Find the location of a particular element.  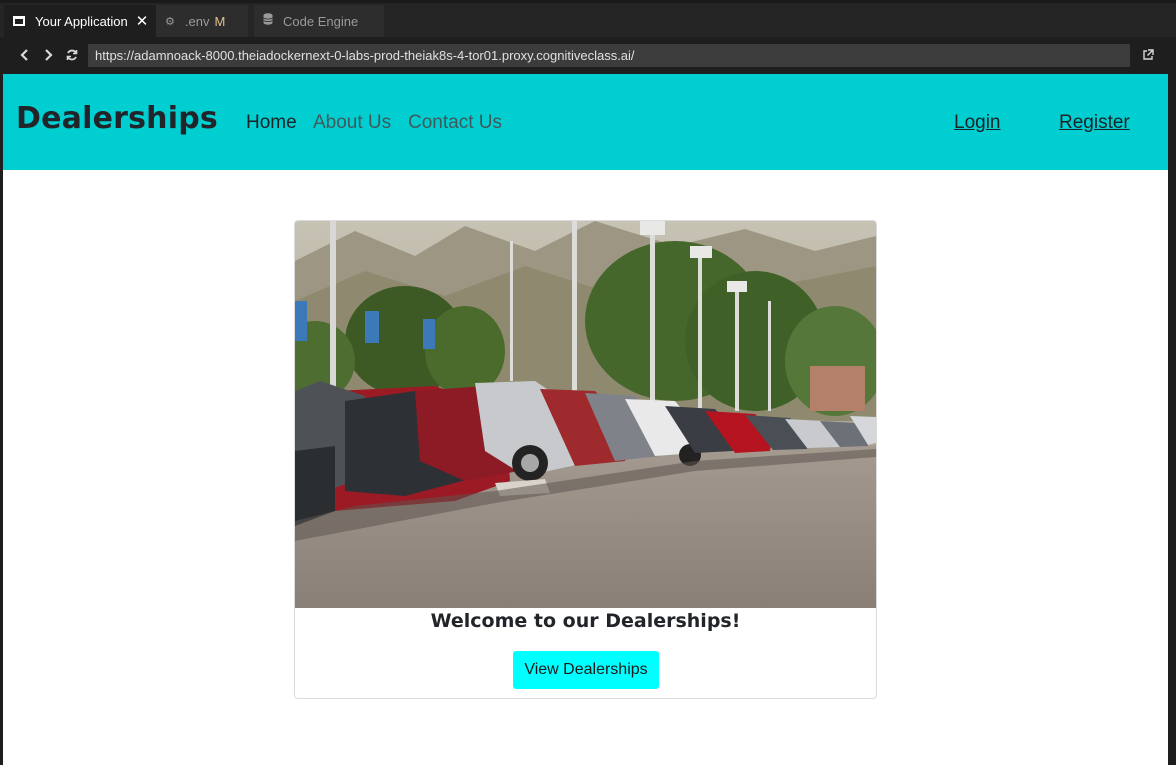

tab-env: ⚙ .env M is located at coordinates (202, 21).